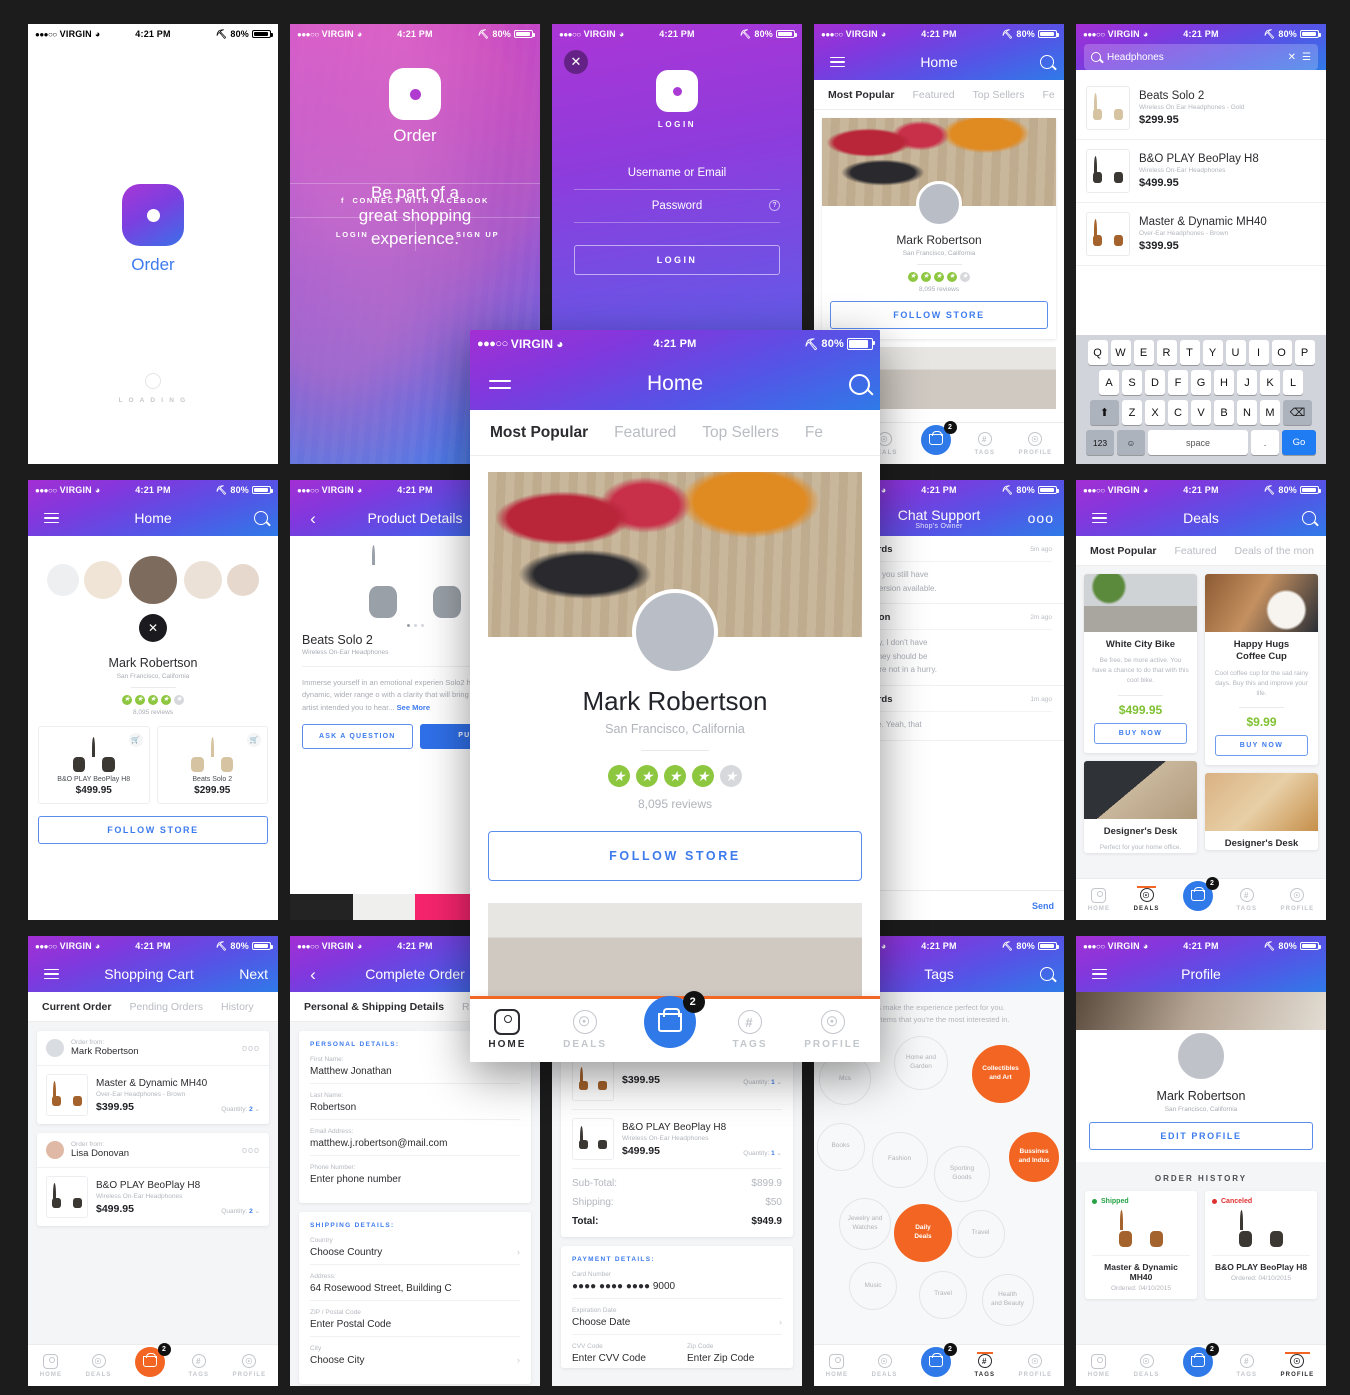 This screenshot has height=1395, width=1350. Describe the element at coordinates (415, 1287) in the screenshot. I see `field-address: Address: 64 Rosewood Street, Building C` at that location.